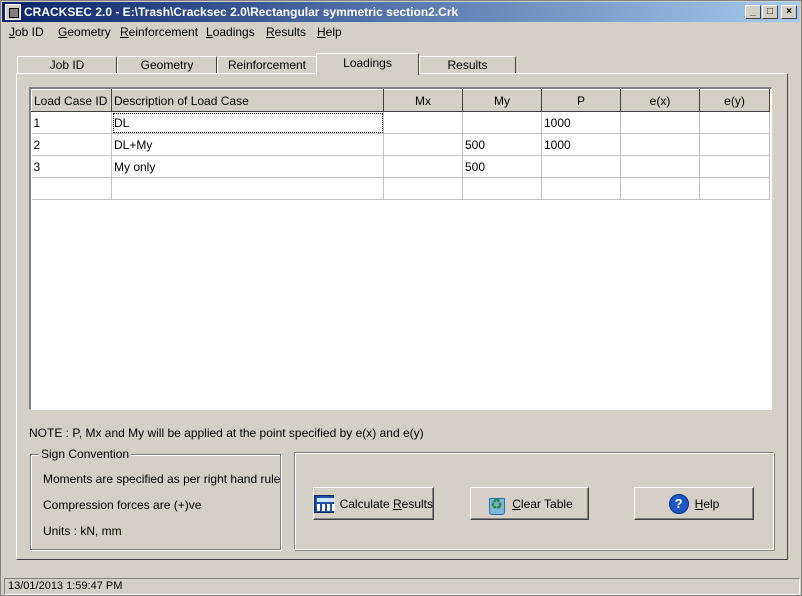 This screenshot has width=802, height=596. Describe the element at coordinates (467, 65) in the screenshot. I see `tab-results: Results` at that location.